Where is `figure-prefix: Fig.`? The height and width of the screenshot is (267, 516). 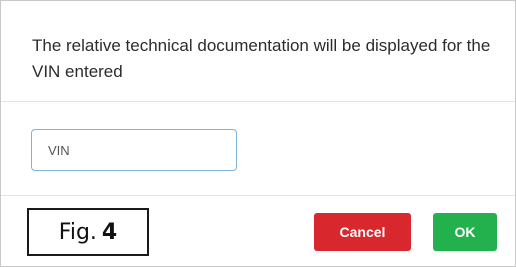
figure-prefix: Fig. is located at coordinates (77, 232).